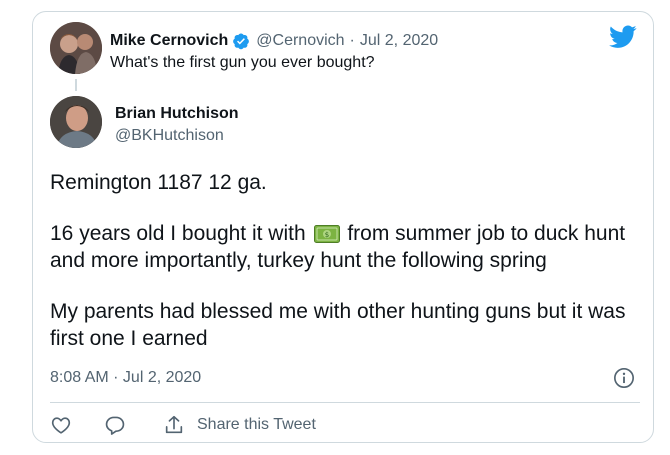 This screenshot has width=670, height=455. Describe the element at coordinates (399, 41) in the screenshot. I see `parent-tweet-date: Jul 2, 2020` at that location.